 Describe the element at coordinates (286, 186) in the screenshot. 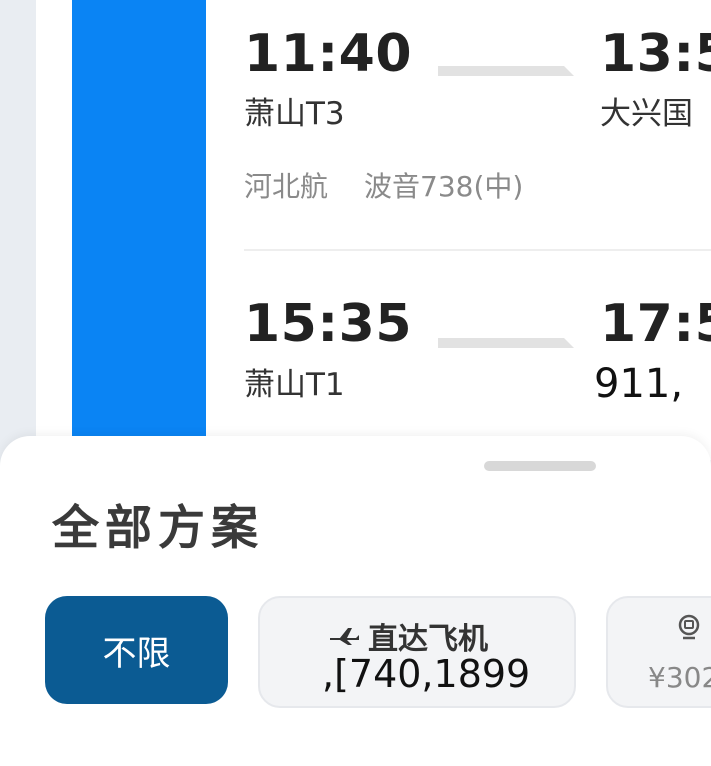

I see `flight-1-airline: 河北航` at that location.